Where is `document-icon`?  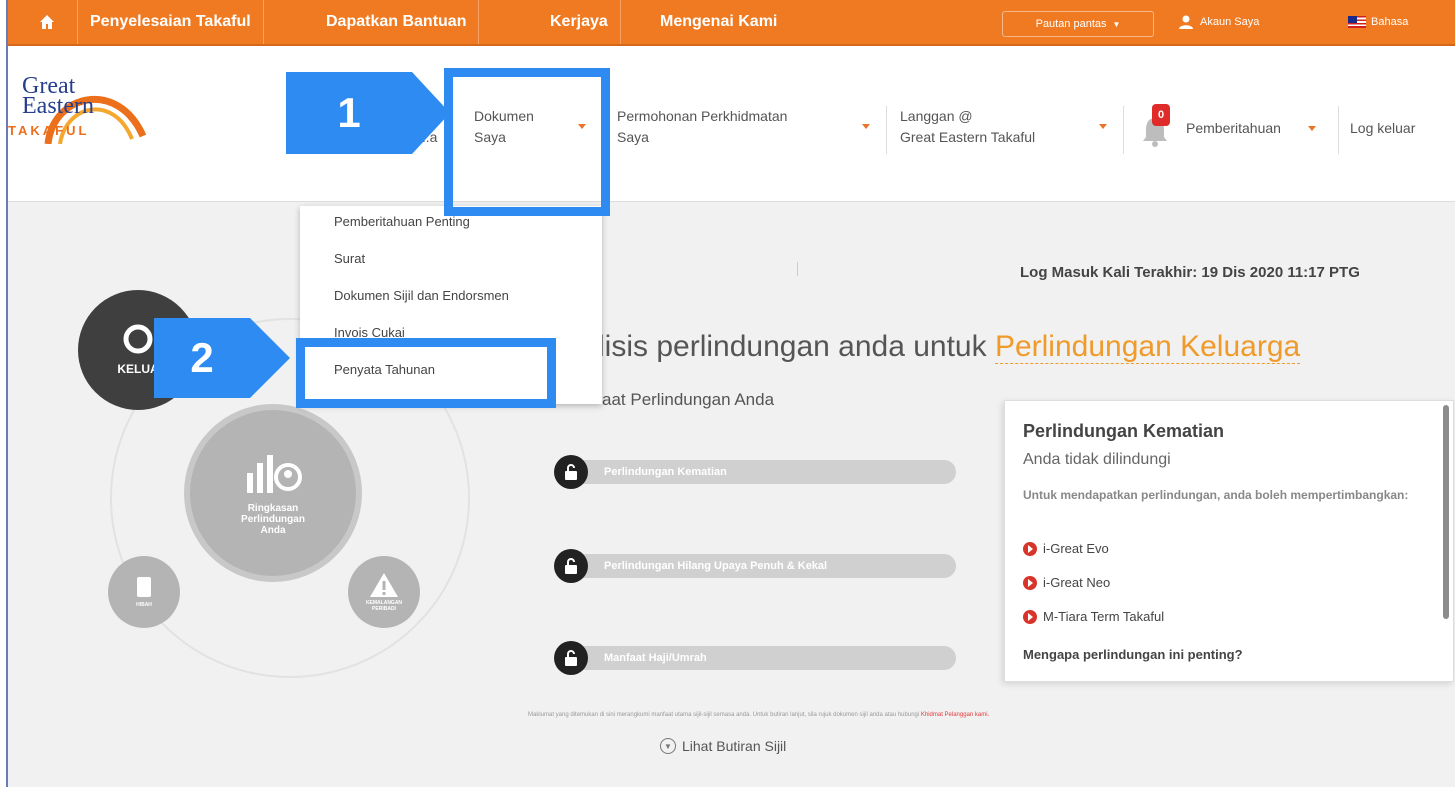 document-icon is located at coordinates (144, 587).